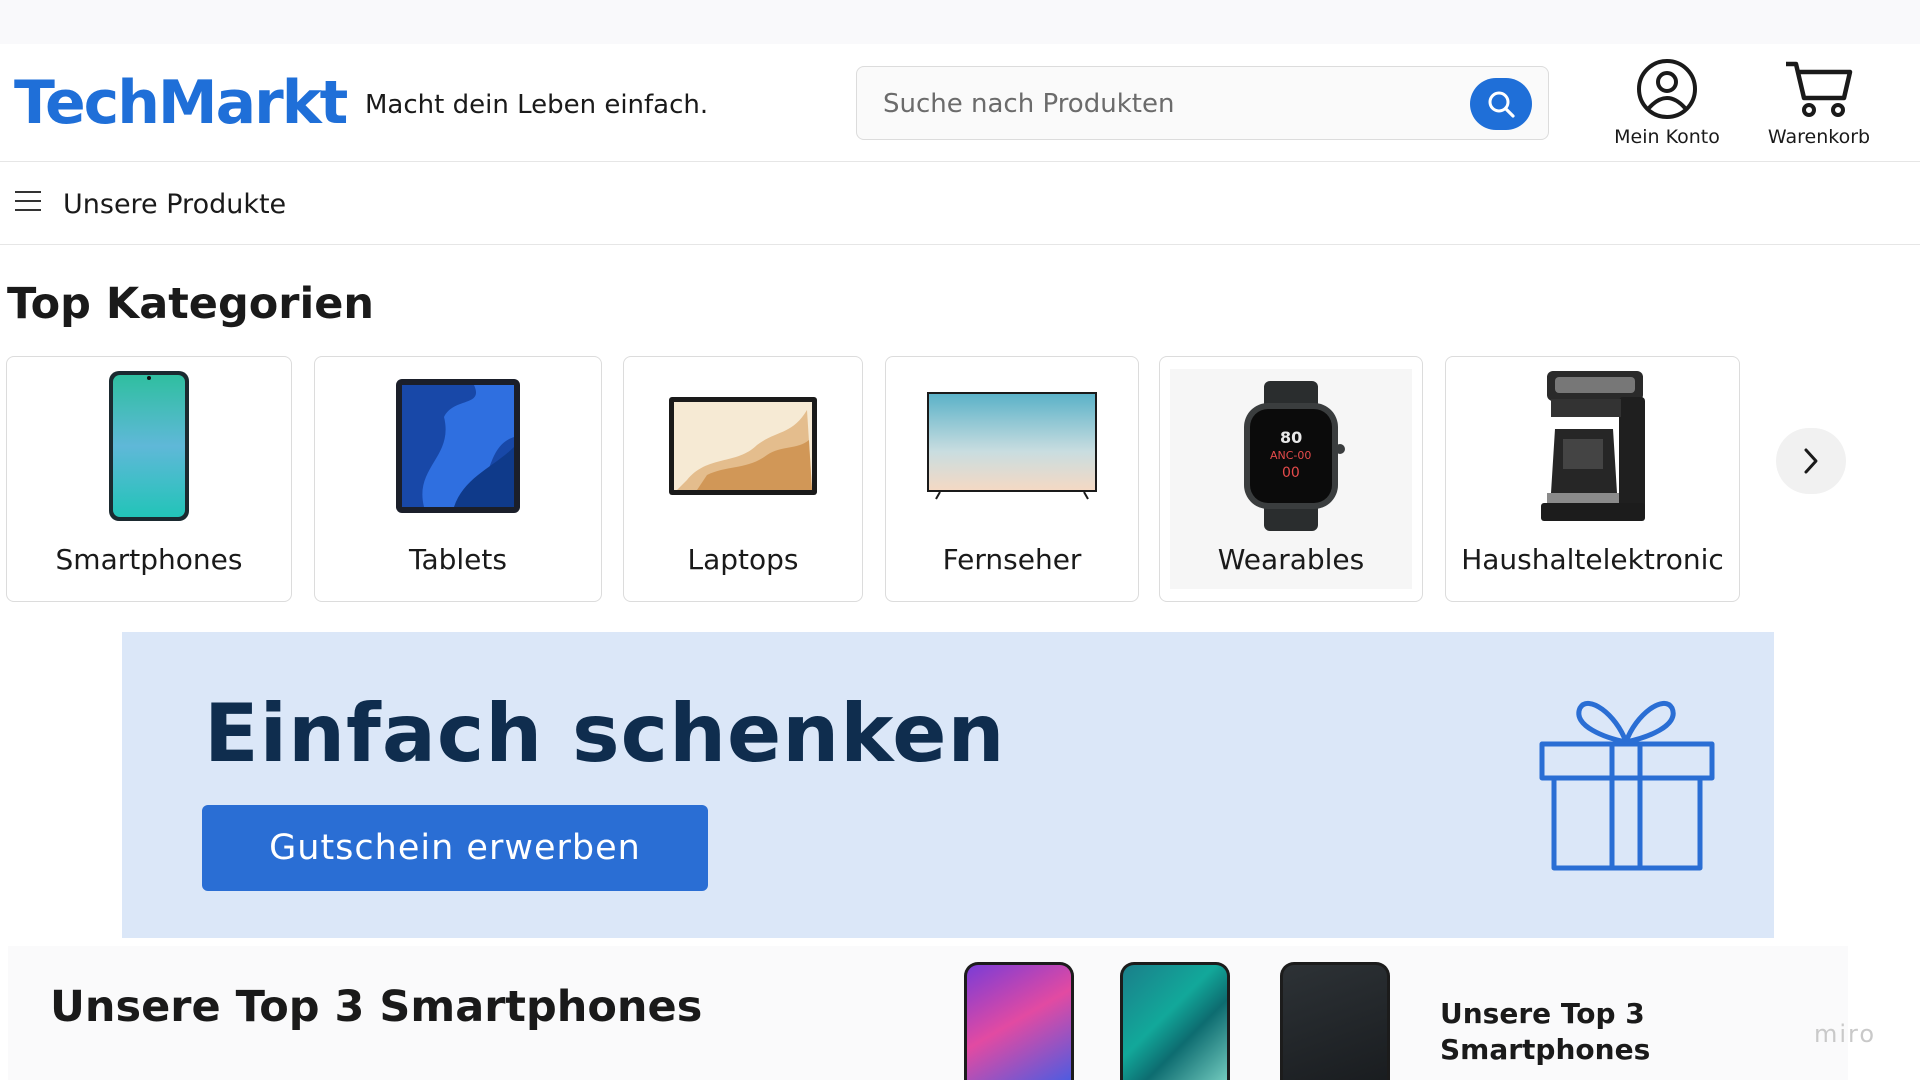  What do you see at coordinates (181, 103) in the screenshot?
I see `logo: TechMarkt` at bounding box center [181, 103].